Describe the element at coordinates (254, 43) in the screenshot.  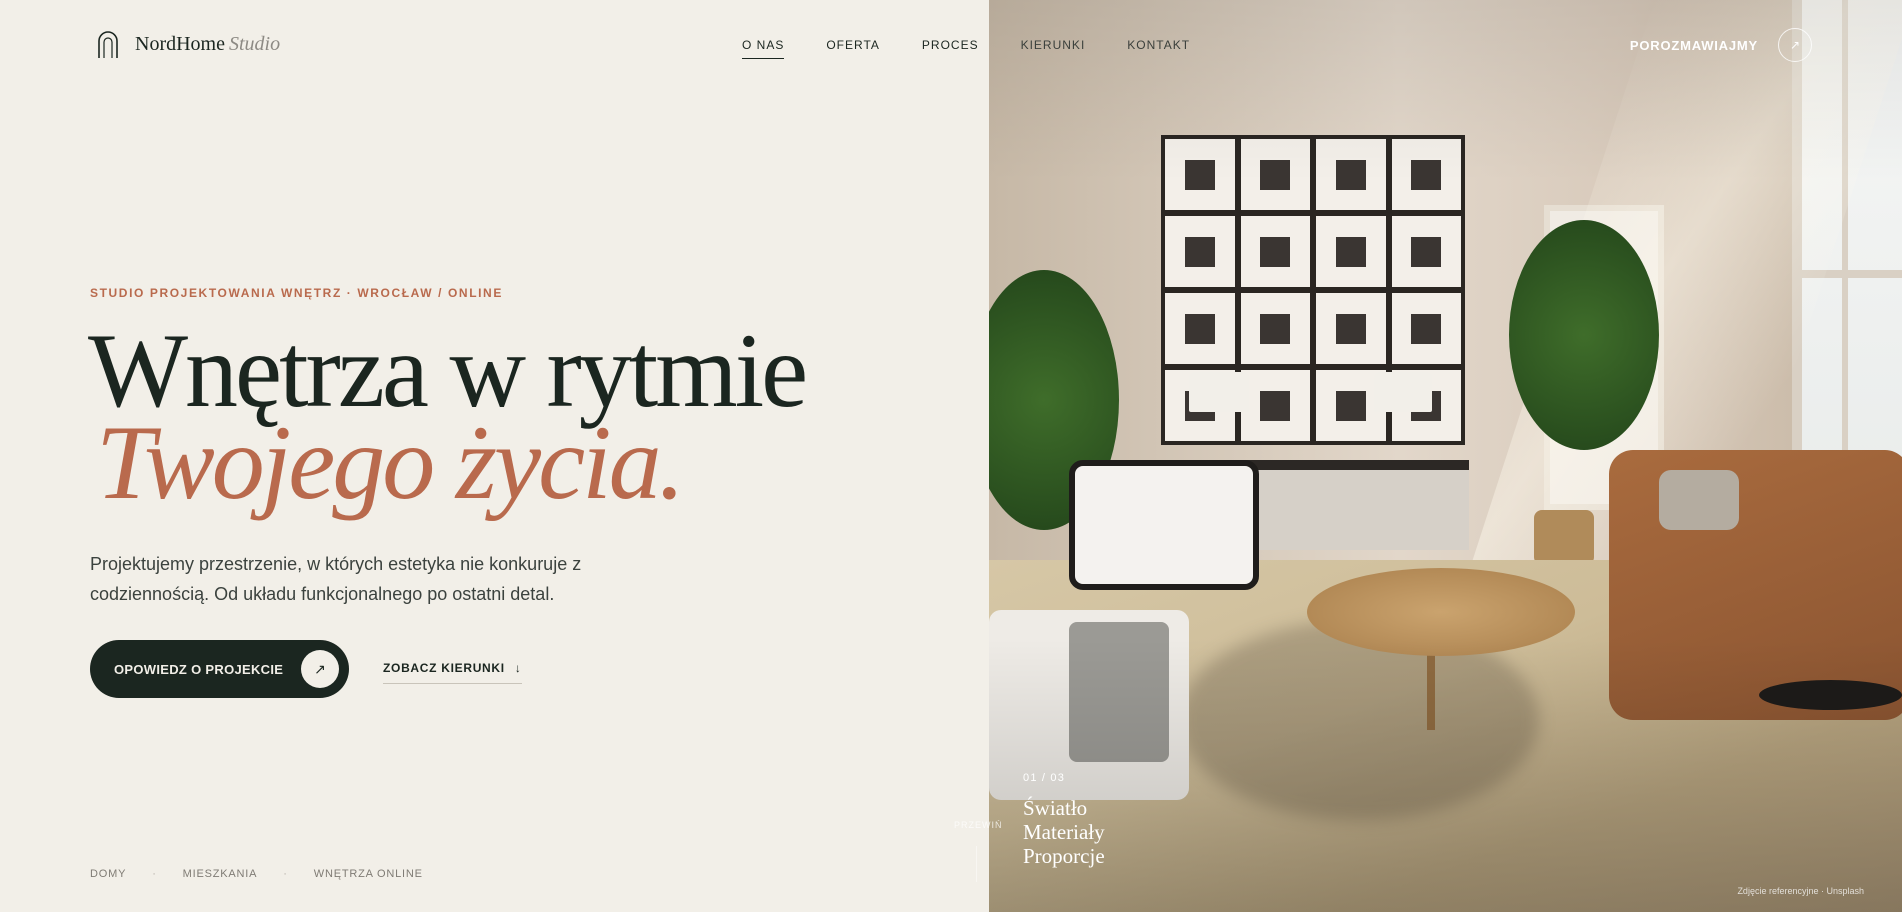
I see `brand-name-sub: Studio` at that location.